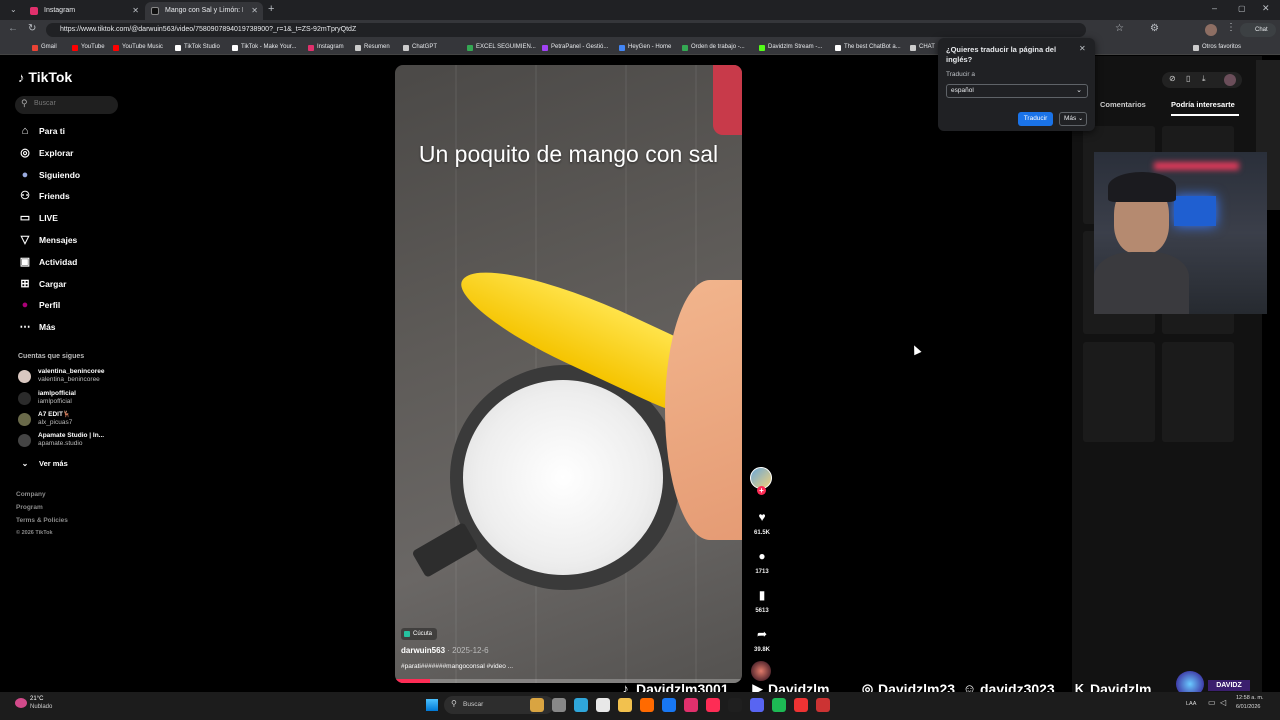 The height and width of the screenshot is (720, 1280). I want to click on followed-account: Apamate Studio | In... apamate.studio, so click(61, 441).